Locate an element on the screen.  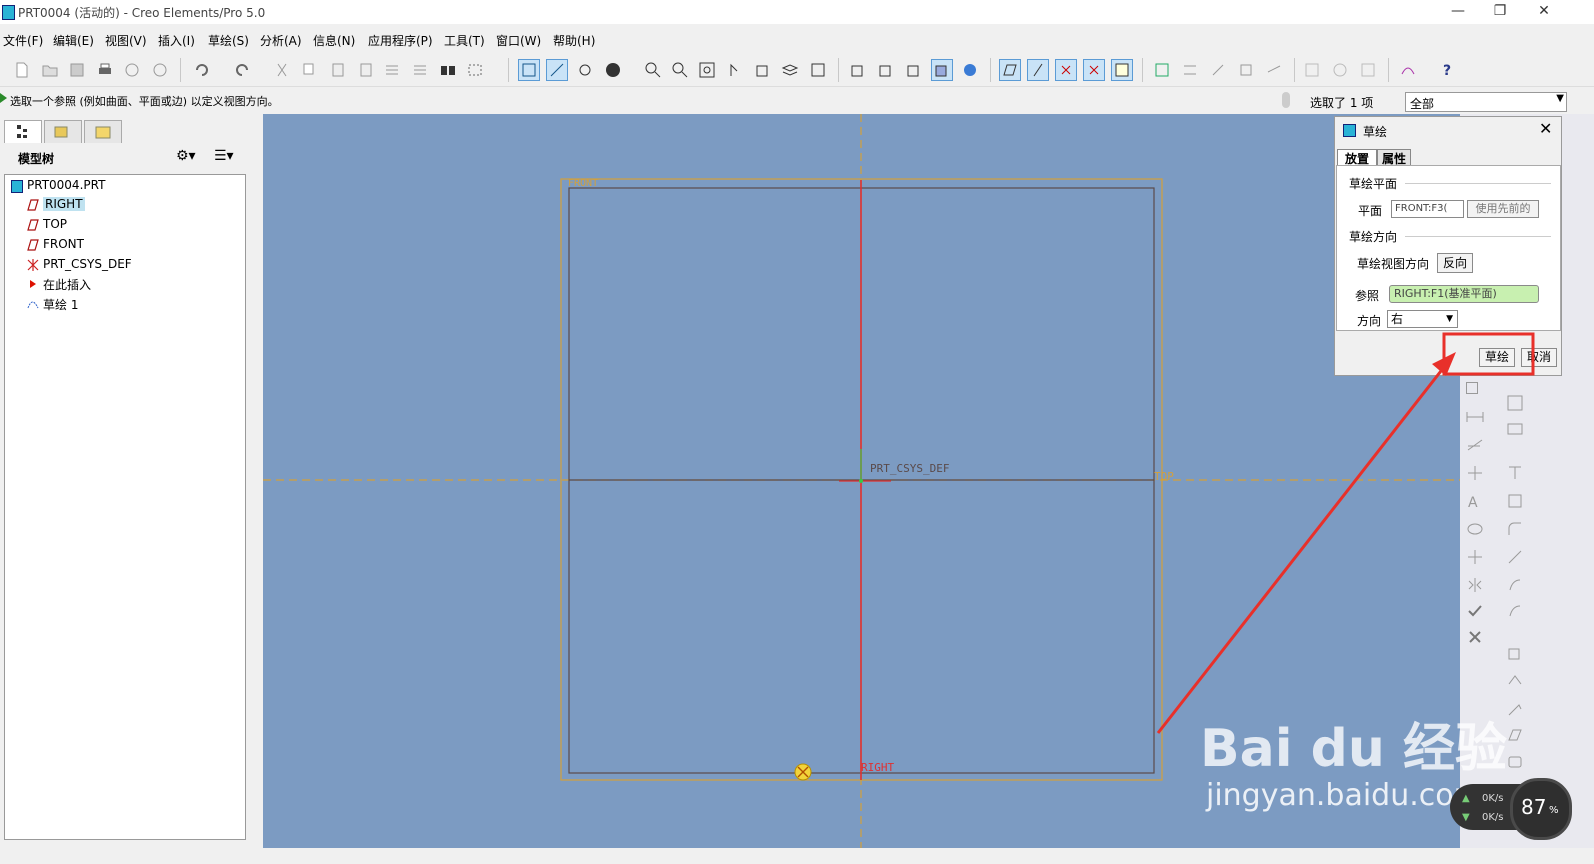
reference-field: RIGHT:F1(基准平面) is located at coordinates (1464, 294).